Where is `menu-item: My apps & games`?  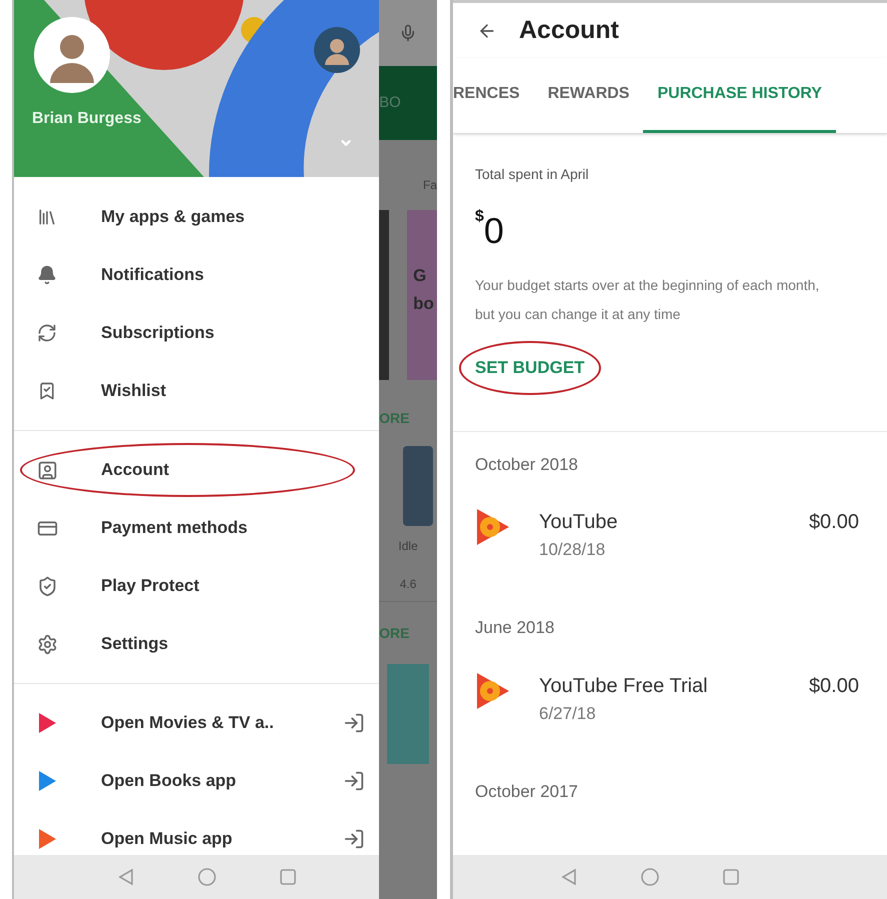 menu-item: My apps & games is located at coordinates (173, 217).